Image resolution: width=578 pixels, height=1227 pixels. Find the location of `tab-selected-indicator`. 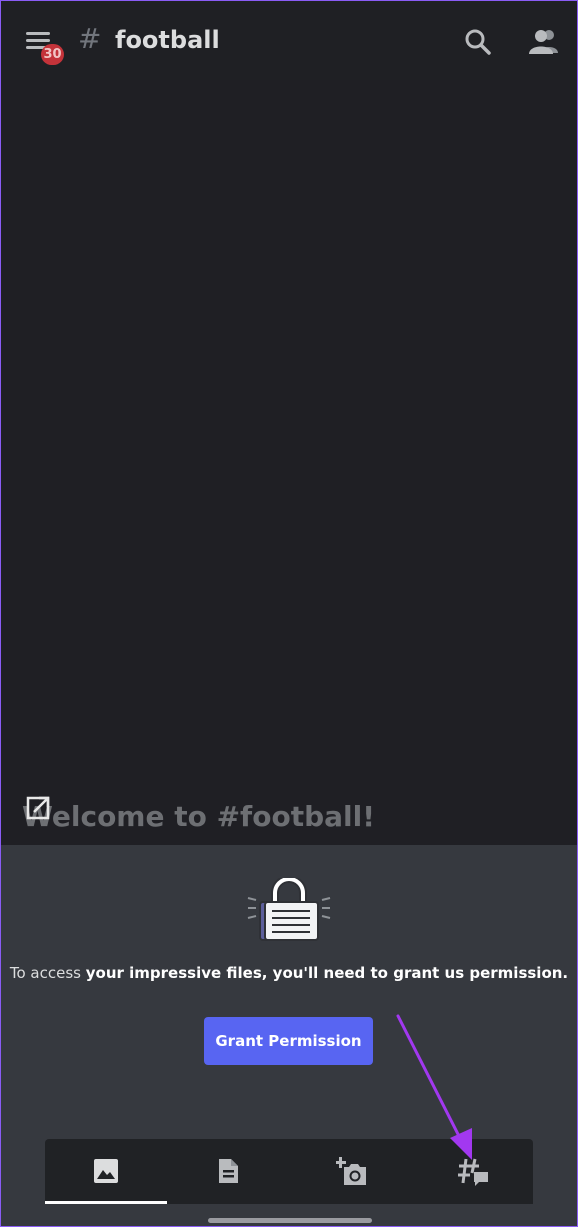

tab-selected-indicator is located at coordinates (106, 1202).